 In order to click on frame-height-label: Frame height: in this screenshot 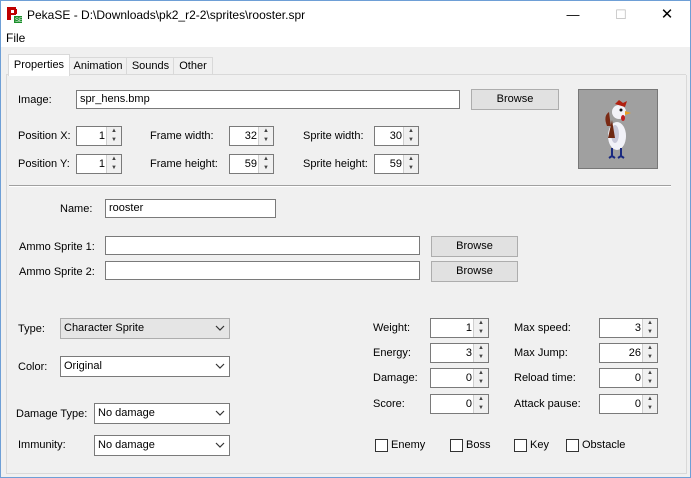, I will do `click(184, 164)`.